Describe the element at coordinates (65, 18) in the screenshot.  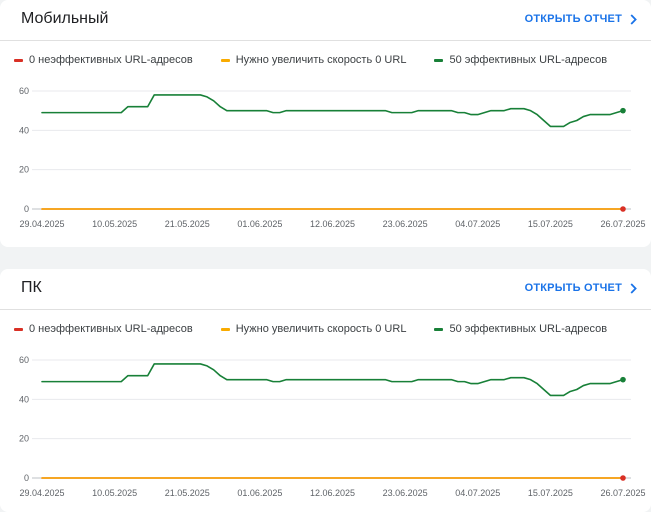
I see `card-title: Мобильный` at that location.